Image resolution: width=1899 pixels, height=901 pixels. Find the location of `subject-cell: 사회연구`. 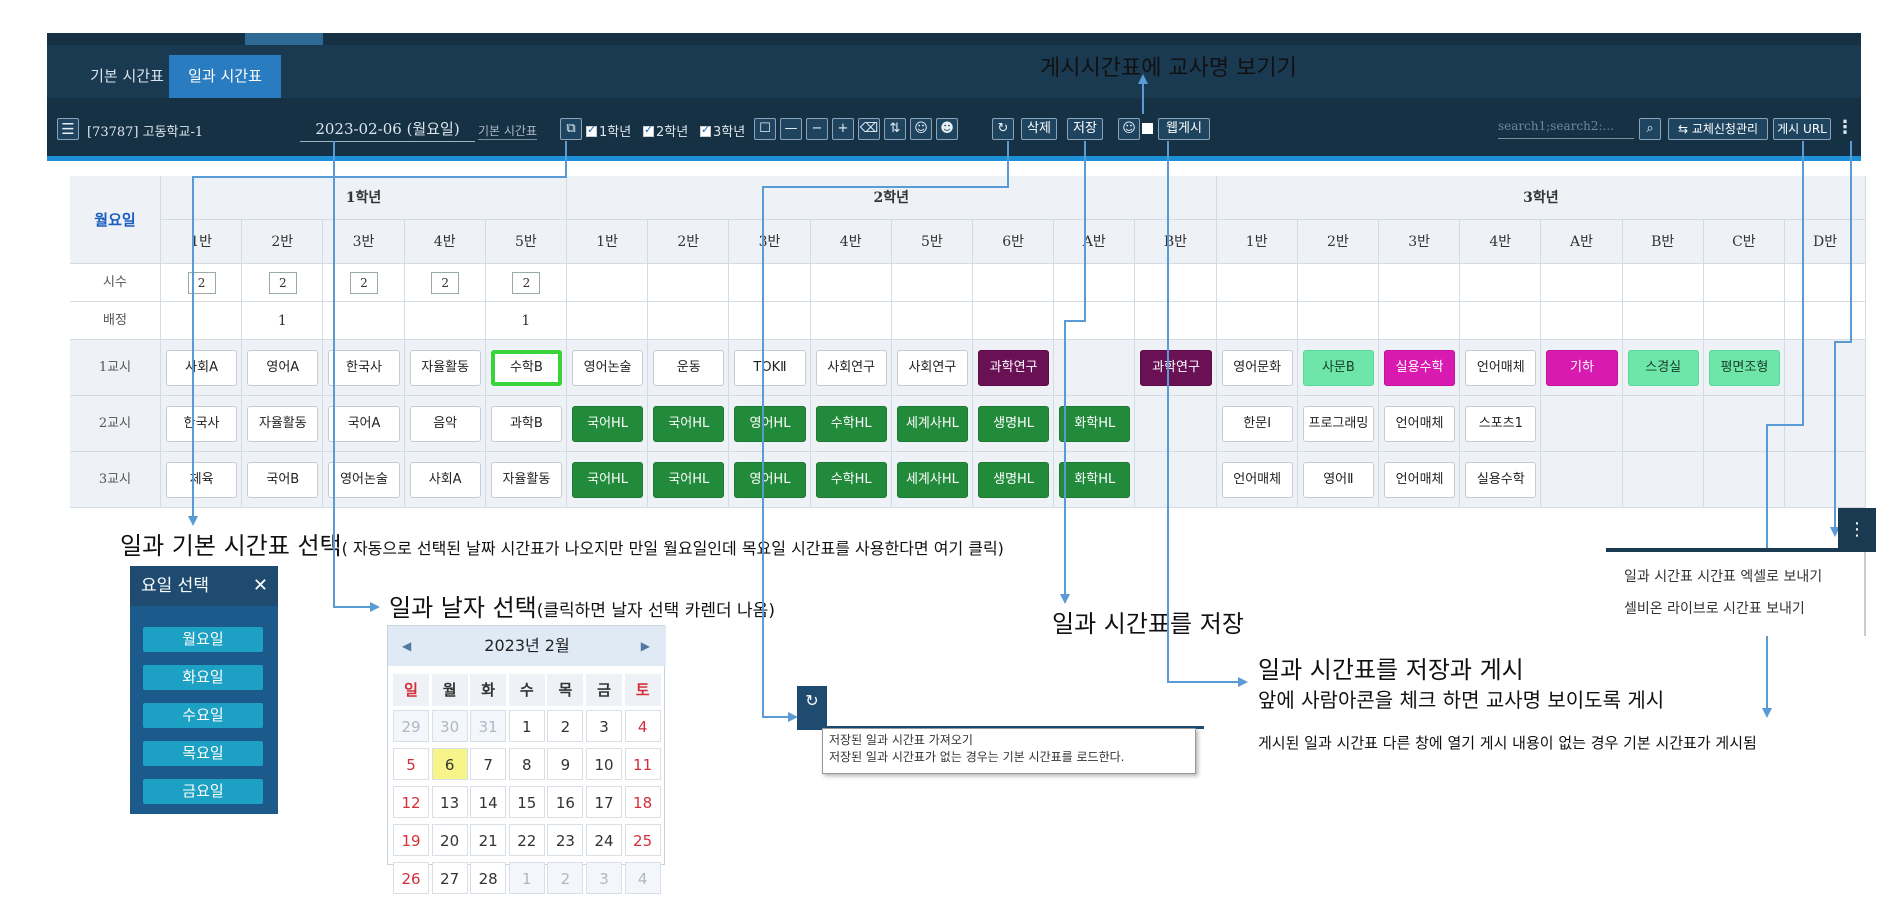

subject-cell: 사회연구 is located at coordinates (851, 368).